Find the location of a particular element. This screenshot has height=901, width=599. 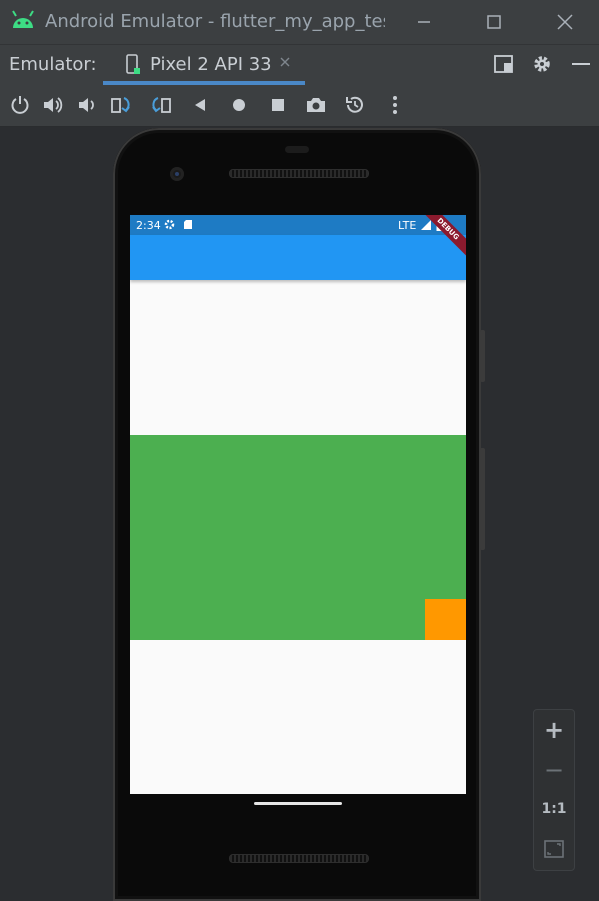

zoom-in-button: + is located at coordinates (554, 730).